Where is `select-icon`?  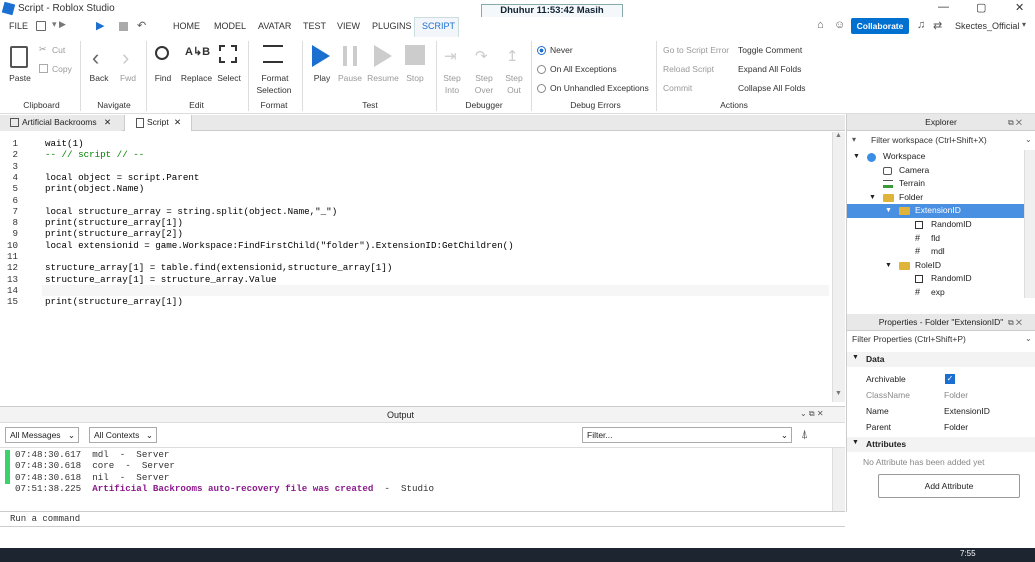 select-icon is located at coordinates (228, 54).